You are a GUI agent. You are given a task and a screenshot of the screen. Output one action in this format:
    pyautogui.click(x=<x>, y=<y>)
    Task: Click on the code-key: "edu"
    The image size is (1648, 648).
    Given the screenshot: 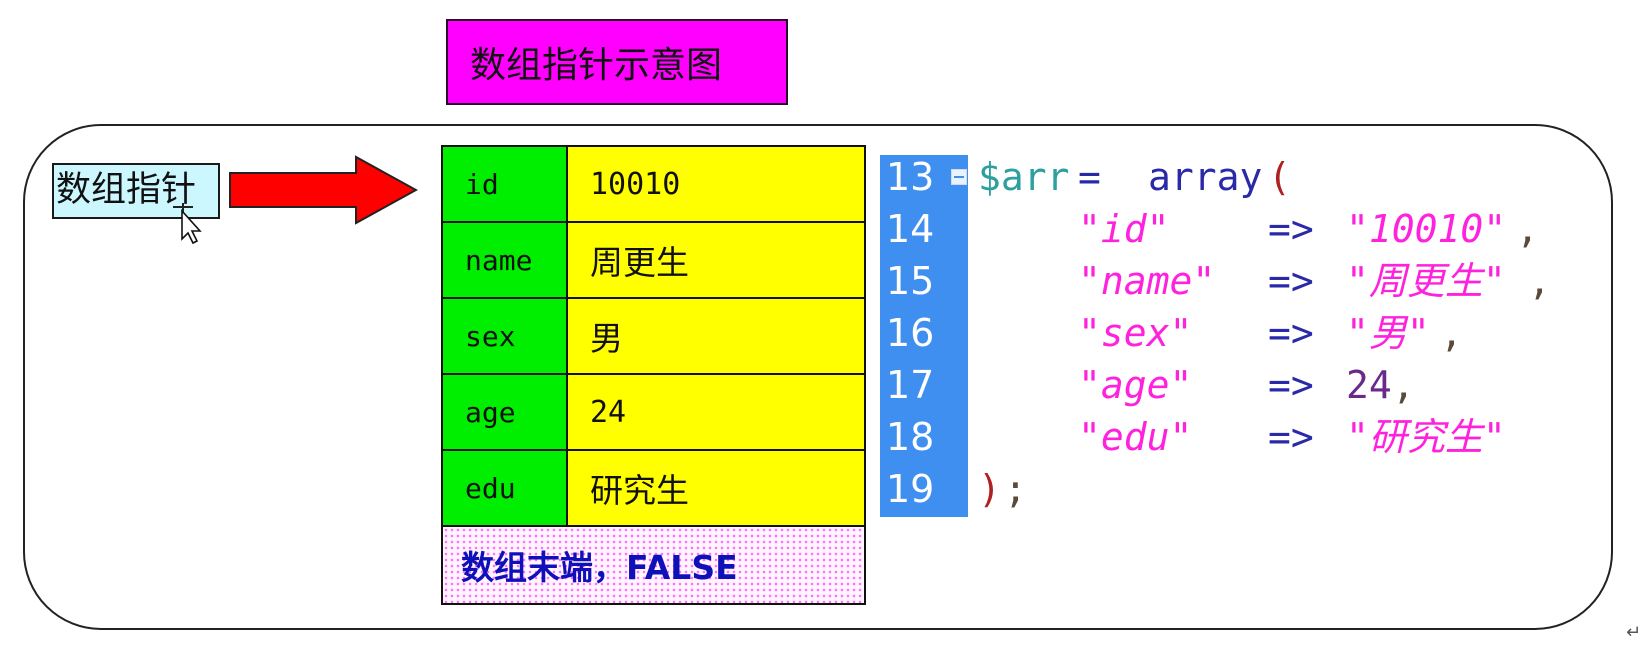 What is the action you would take?
    pyautogui.click(x=1135, y=437)
    